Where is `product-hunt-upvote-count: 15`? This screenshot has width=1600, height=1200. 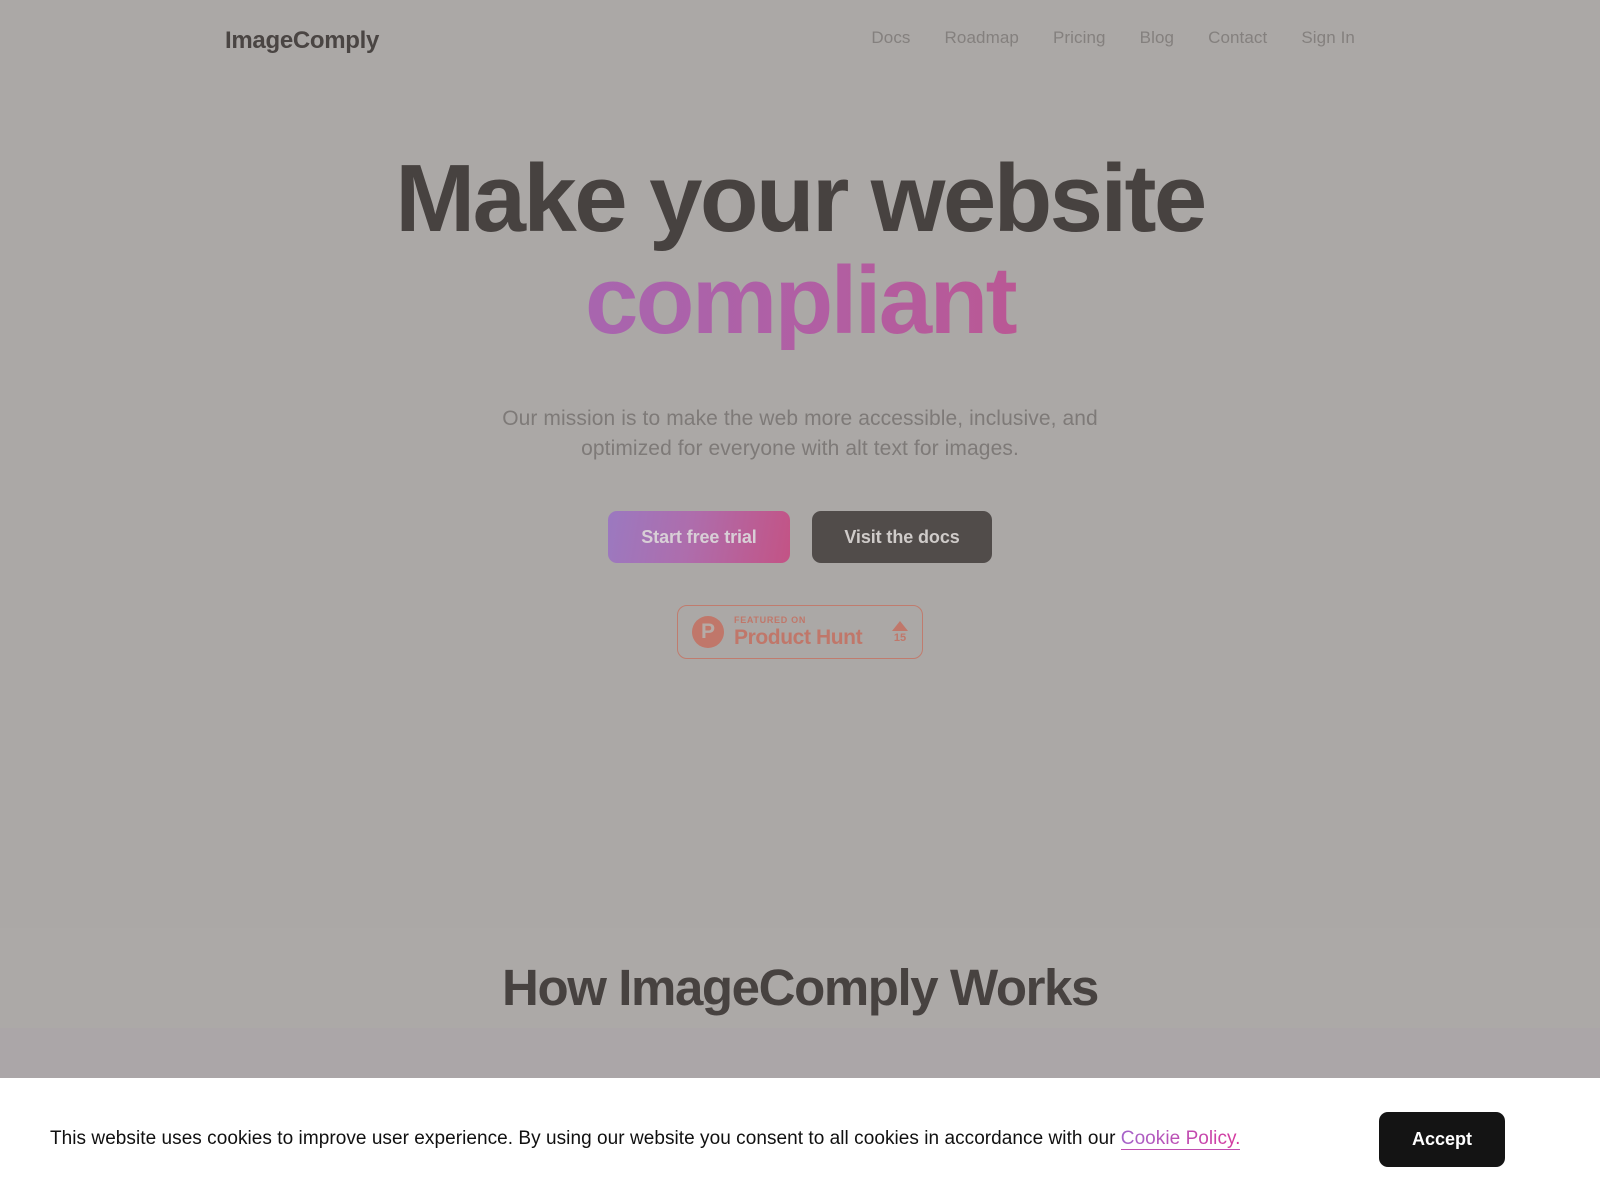
product-hunt-upvote-count: 15 is located at coordinates (900, 637).